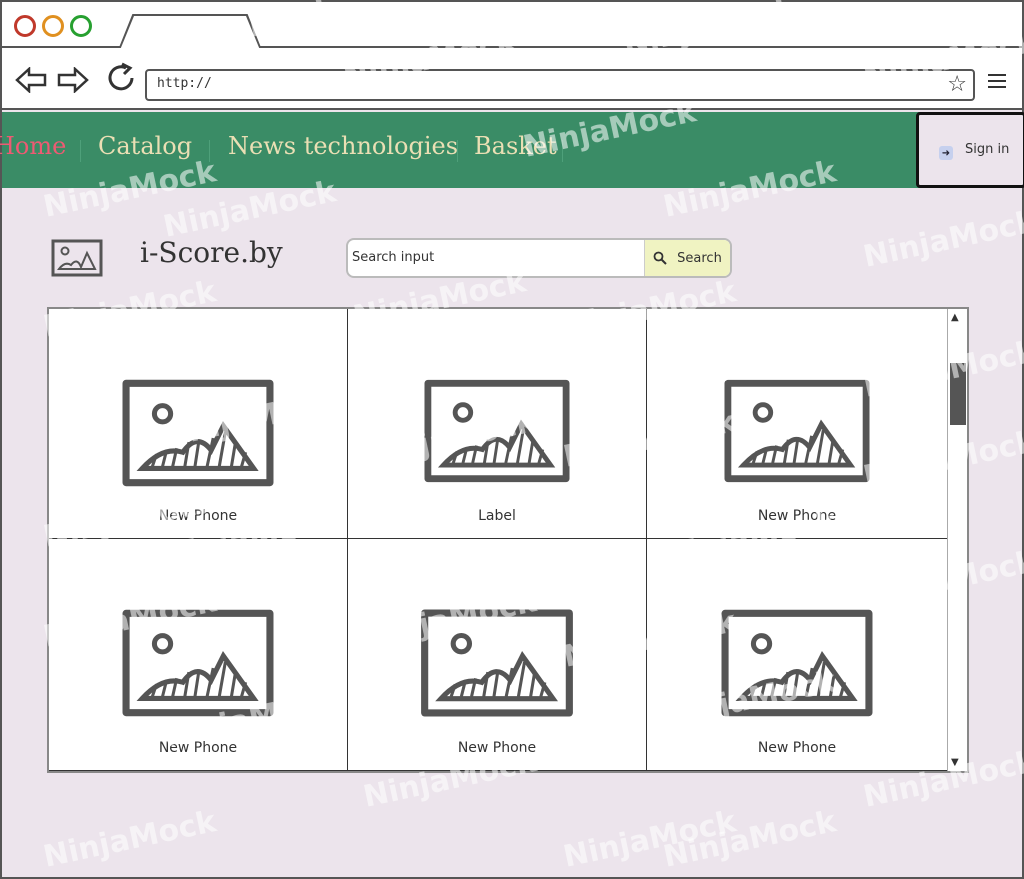 This screenshot has width=1024, height=879. I want to click on title-bar, so click(512, 26).